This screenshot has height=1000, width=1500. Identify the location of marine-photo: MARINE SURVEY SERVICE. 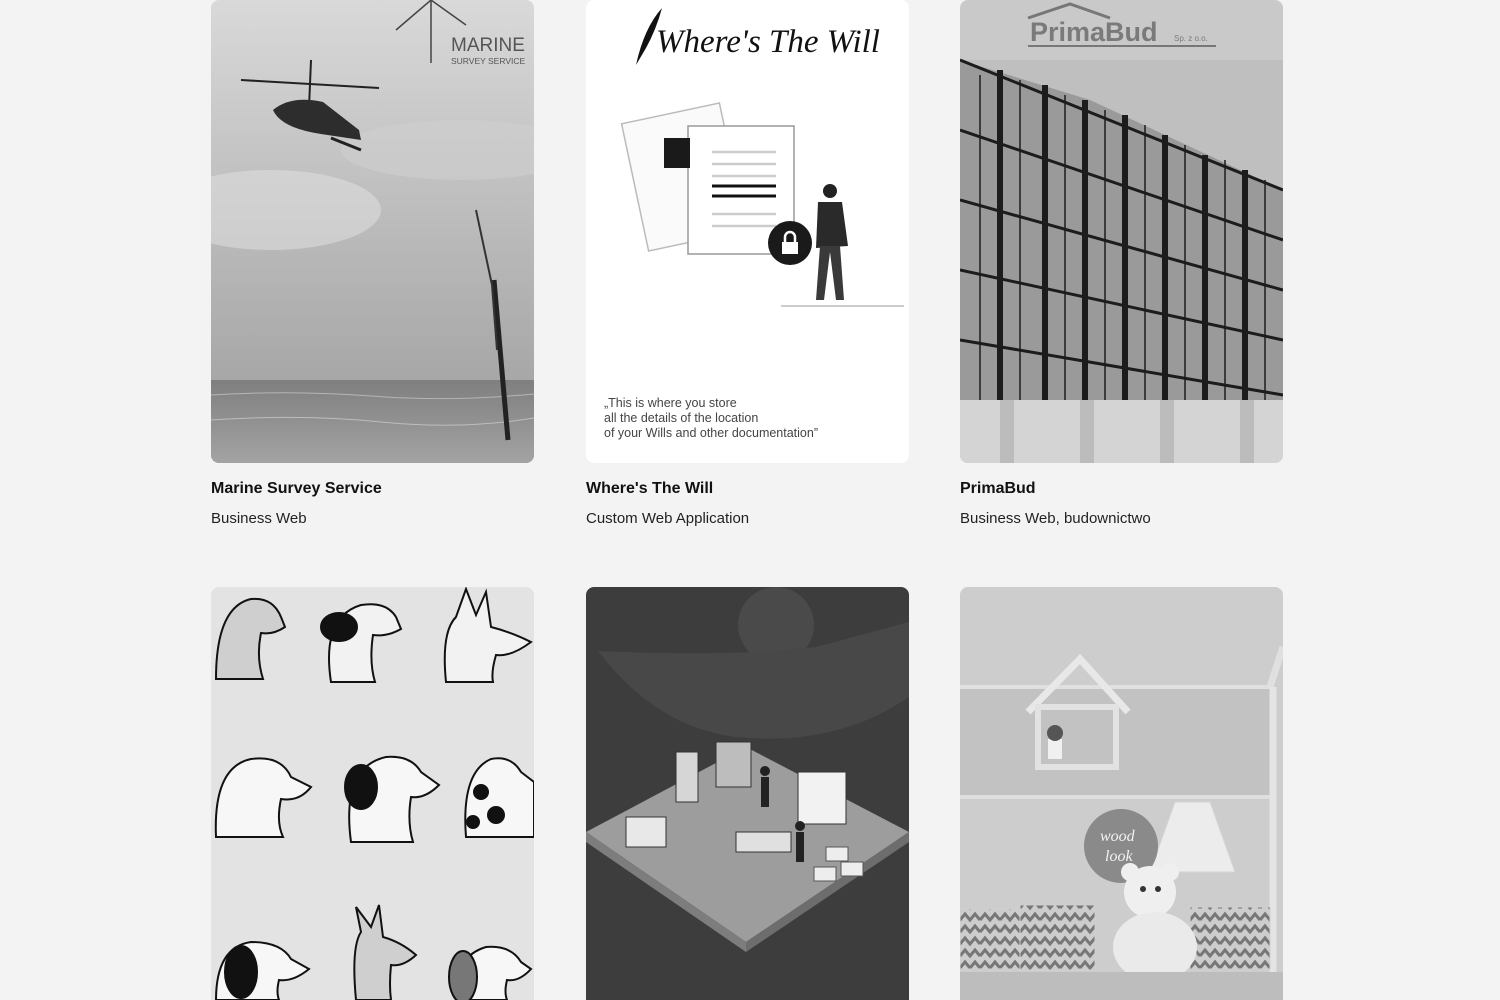
(372, 231).